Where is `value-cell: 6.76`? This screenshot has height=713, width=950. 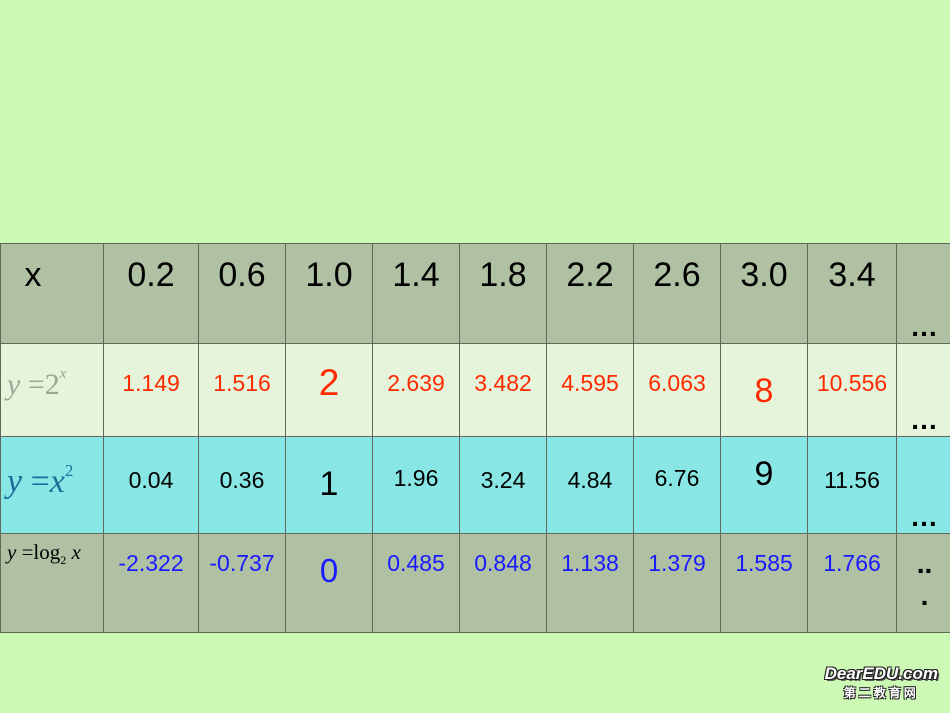 value-cell: 6.76 is located at coordinates (677, 485).